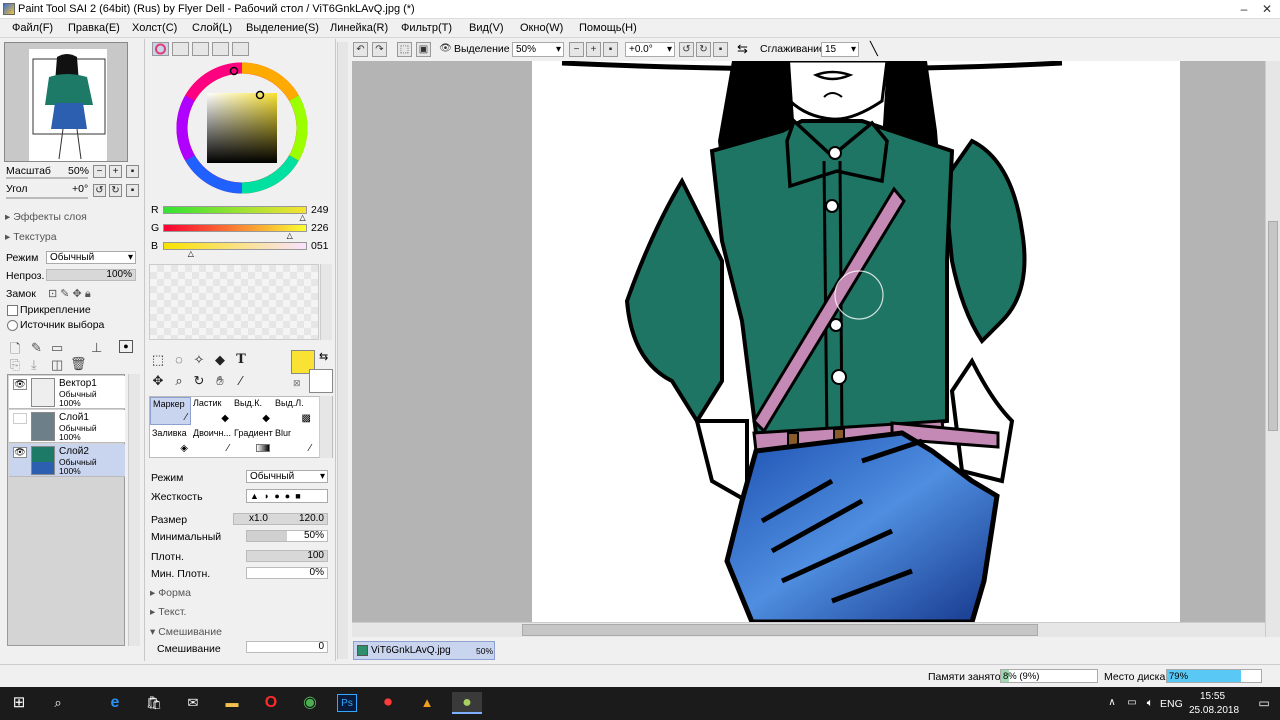 This screenshot has width=1280, height=720. I want to click on text-tool-icon: T, so click(241, 360).